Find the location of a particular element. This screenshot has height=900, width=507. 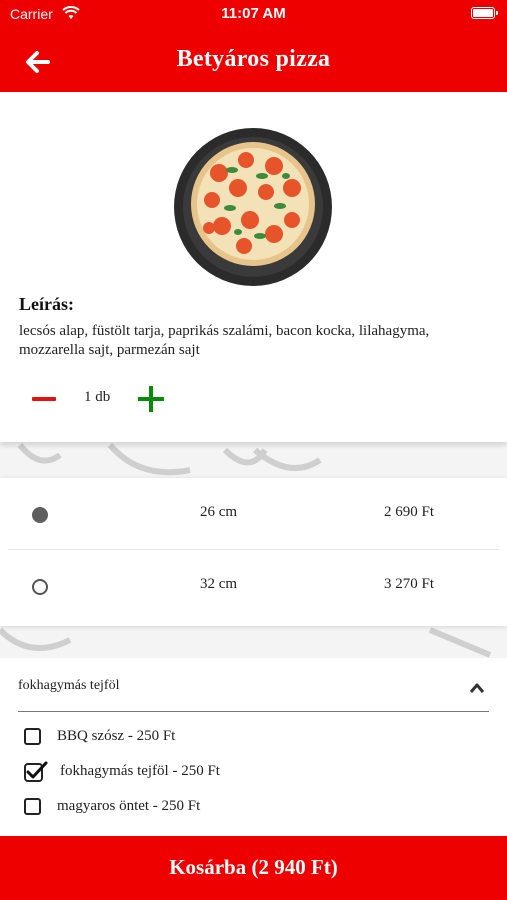

size-label: 32 cm is located at coordinates (219, 584).